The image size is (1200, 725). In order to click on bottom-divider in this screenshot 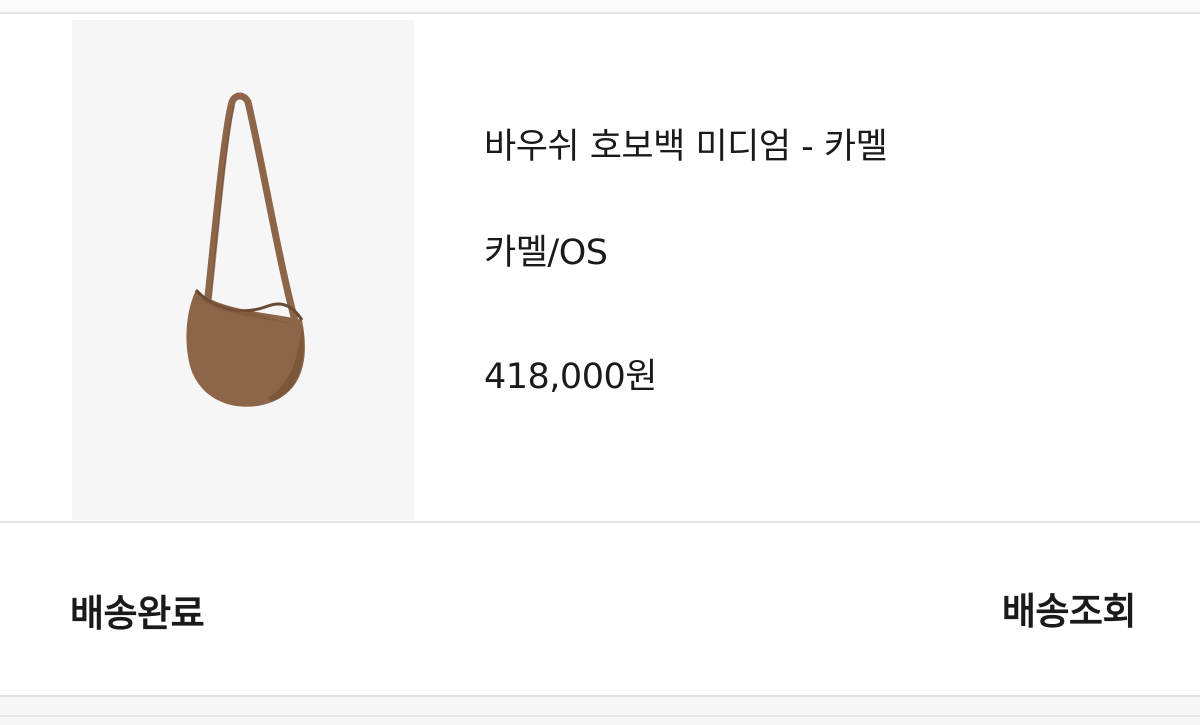, I will do `click(600, 710)`.